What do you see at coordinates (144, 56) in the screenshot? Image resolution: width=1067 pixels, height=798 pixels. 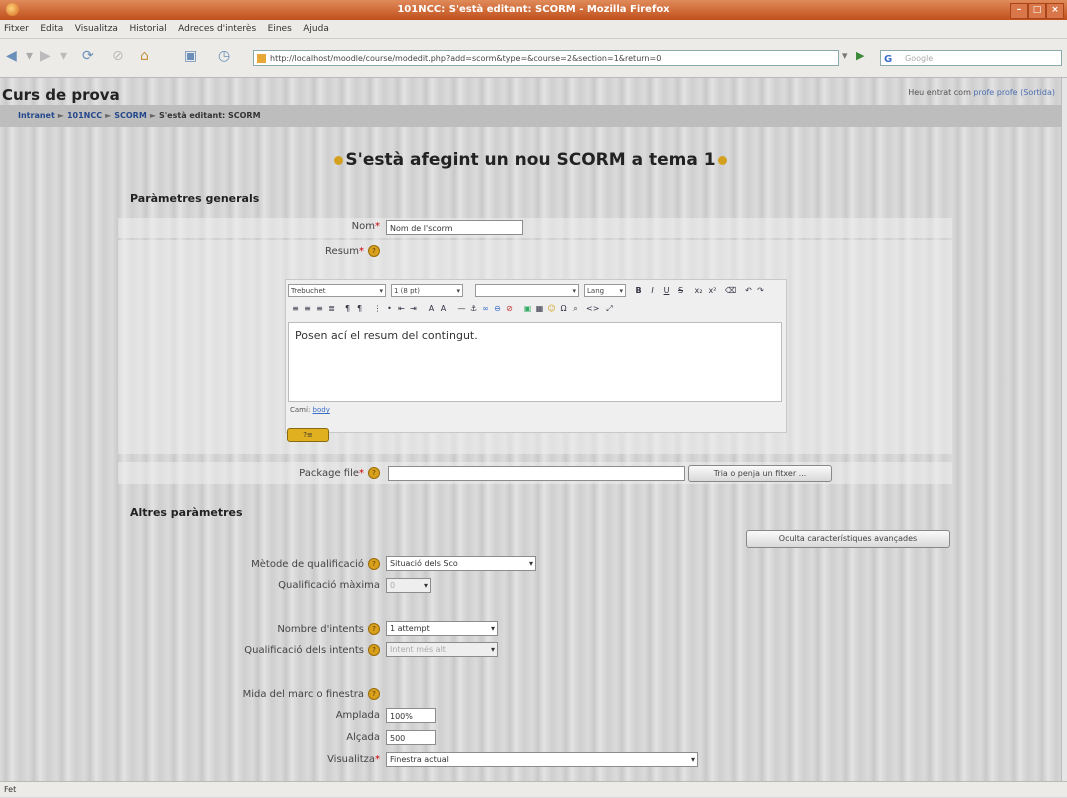 I see `home-icon: ⌂` at bounding box center [144, 56].